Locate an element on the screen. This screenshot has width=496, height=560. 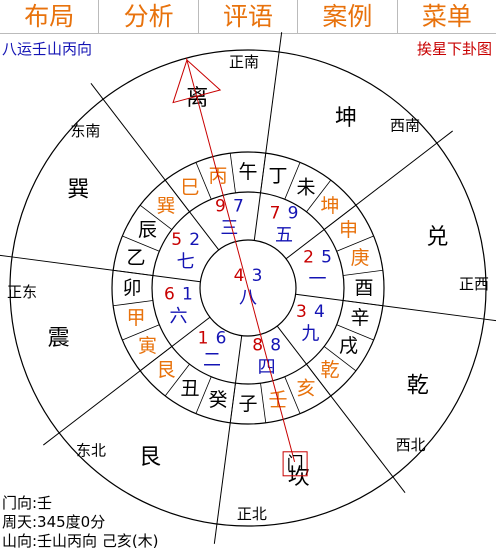
mountain-label: 艮 is located at coordinates (165, 370).